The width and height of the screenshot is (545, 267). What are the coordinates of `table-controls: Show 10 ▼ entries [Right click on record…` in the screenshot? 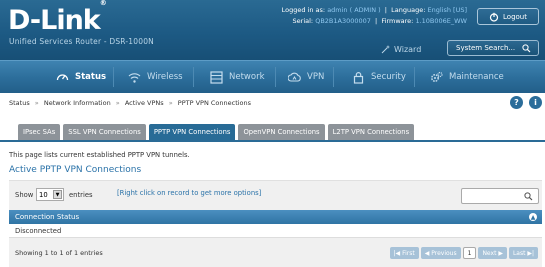 It's located at (275, 195).